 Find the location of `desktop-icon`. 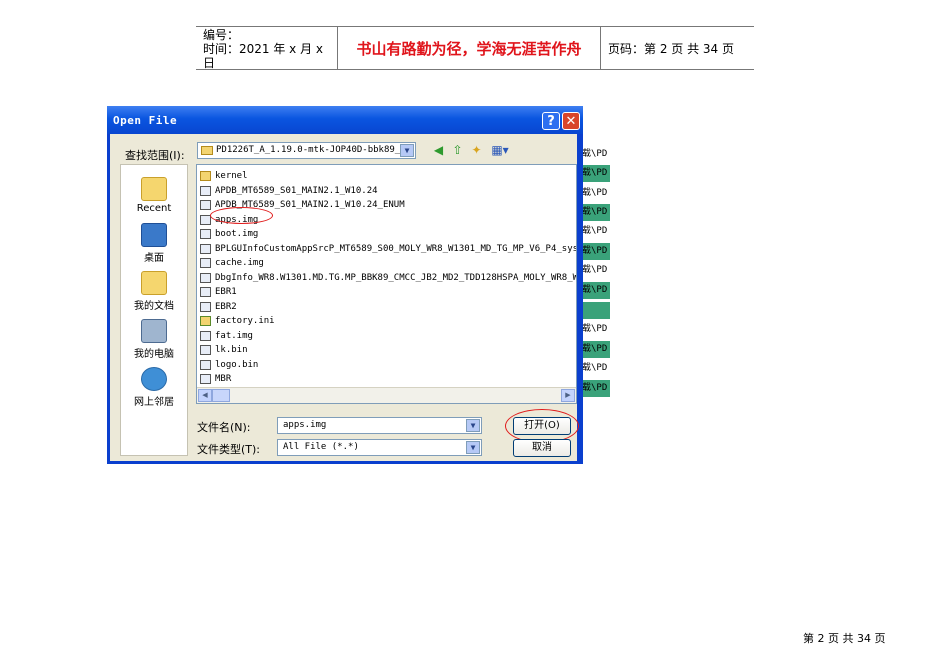

desktop-icon is located at coordinates (154, 235).